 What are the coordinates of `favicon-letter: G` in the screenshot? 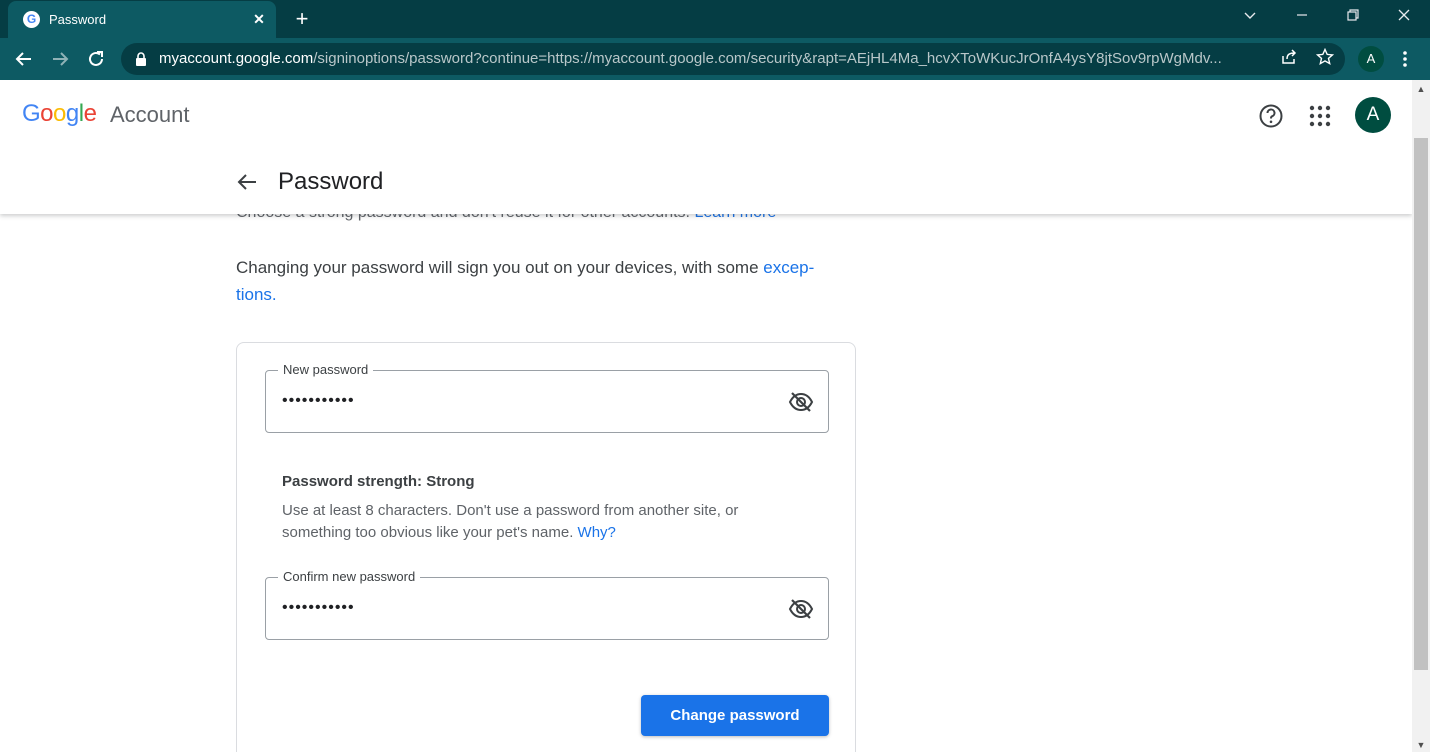 It's located at (31, 19).